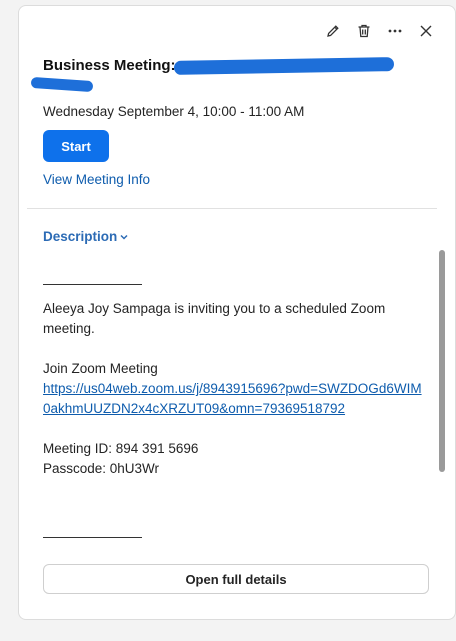 The height and width of the screenshot is (641, 456). I want to click on passcode: Passcode: 0hU3Wr, so click(101, 468).